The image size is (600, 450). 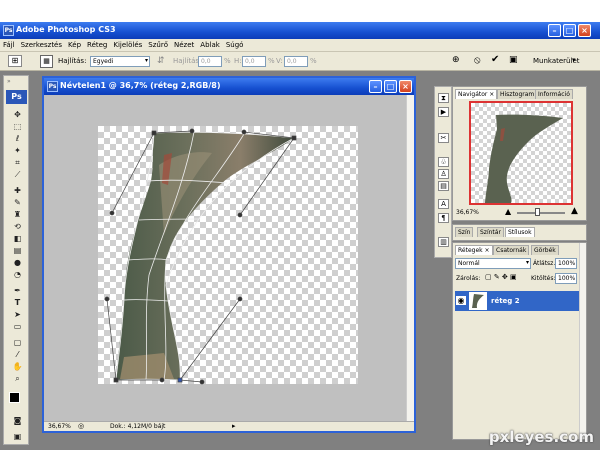 What do you see at coordinates (17, 126) in the screenshot?
I see `marquee-tool-icon: ⬚` at bounding box center [17, 126].